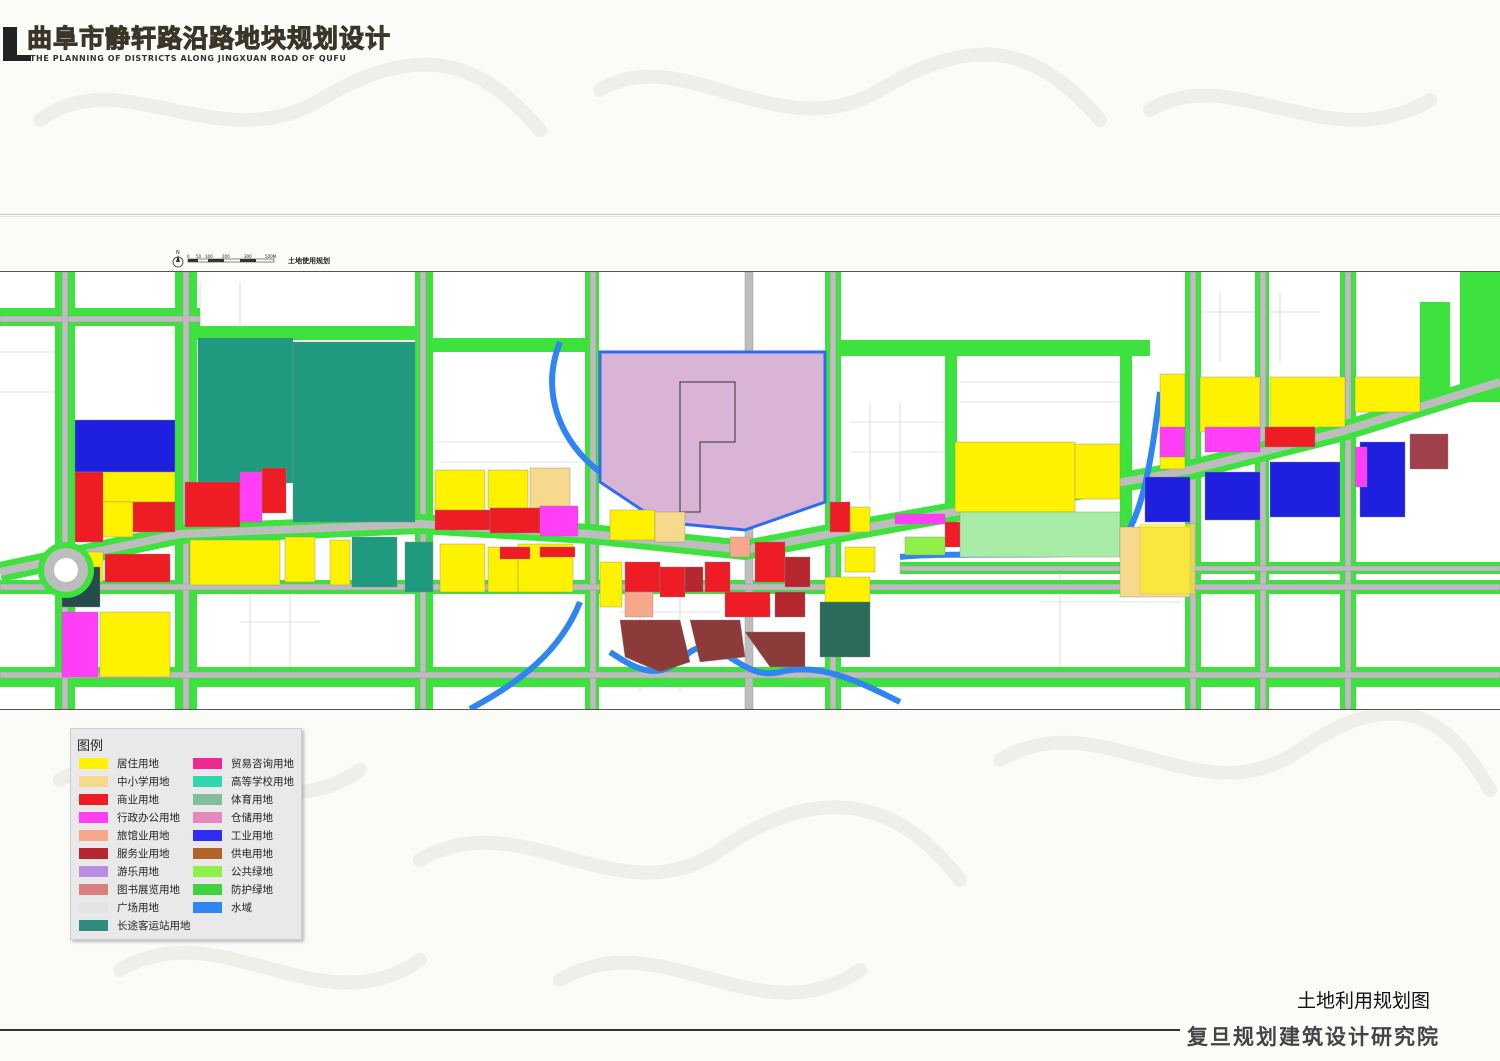 Image resolution: width=1500 pixels, height=1061 pixels. What do you see at coordinates (224, 259) in the screenshot?
I see `scale-bar: N 0 50 100 200 300 500M` at bounding box center [224, 259].